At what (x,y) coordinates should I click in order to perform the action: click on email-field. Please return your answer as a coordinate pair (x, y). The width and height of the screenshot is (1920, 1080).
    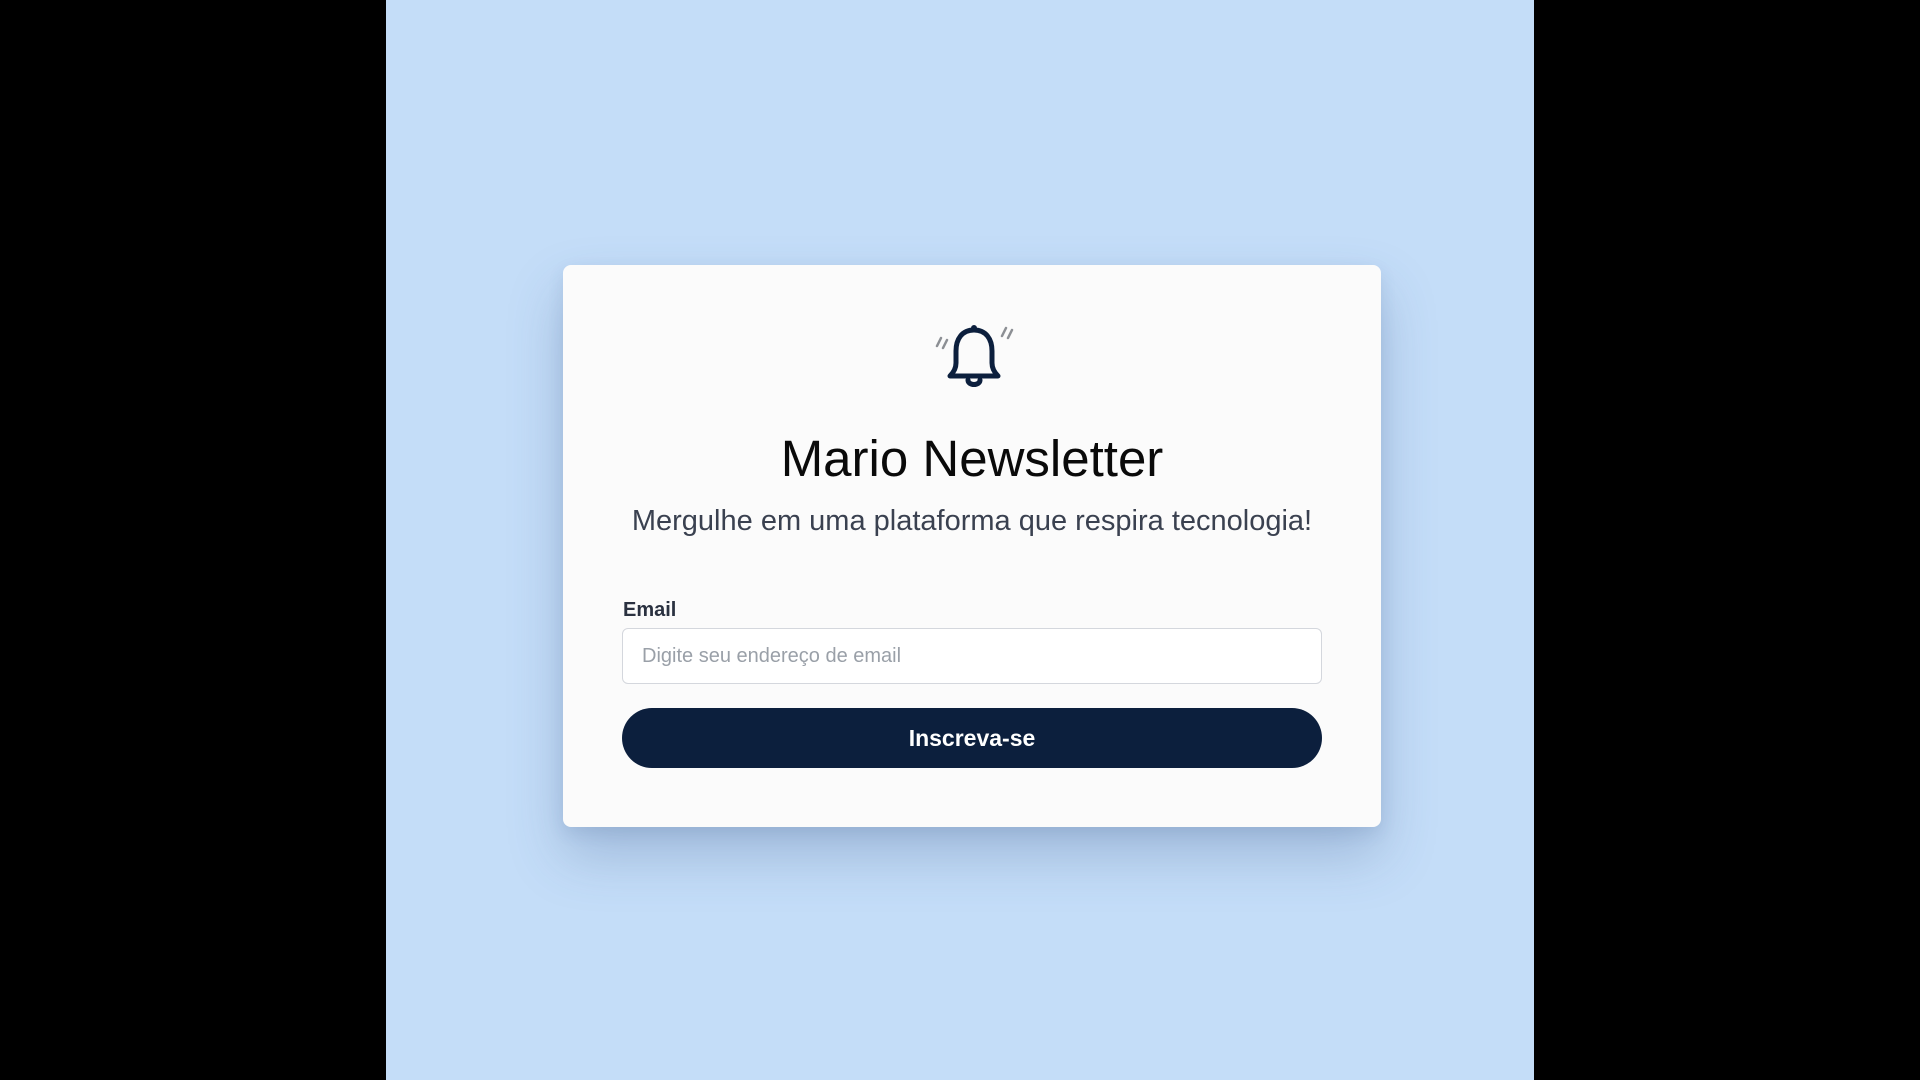
    Looking at the image, I should click on (972, 656).